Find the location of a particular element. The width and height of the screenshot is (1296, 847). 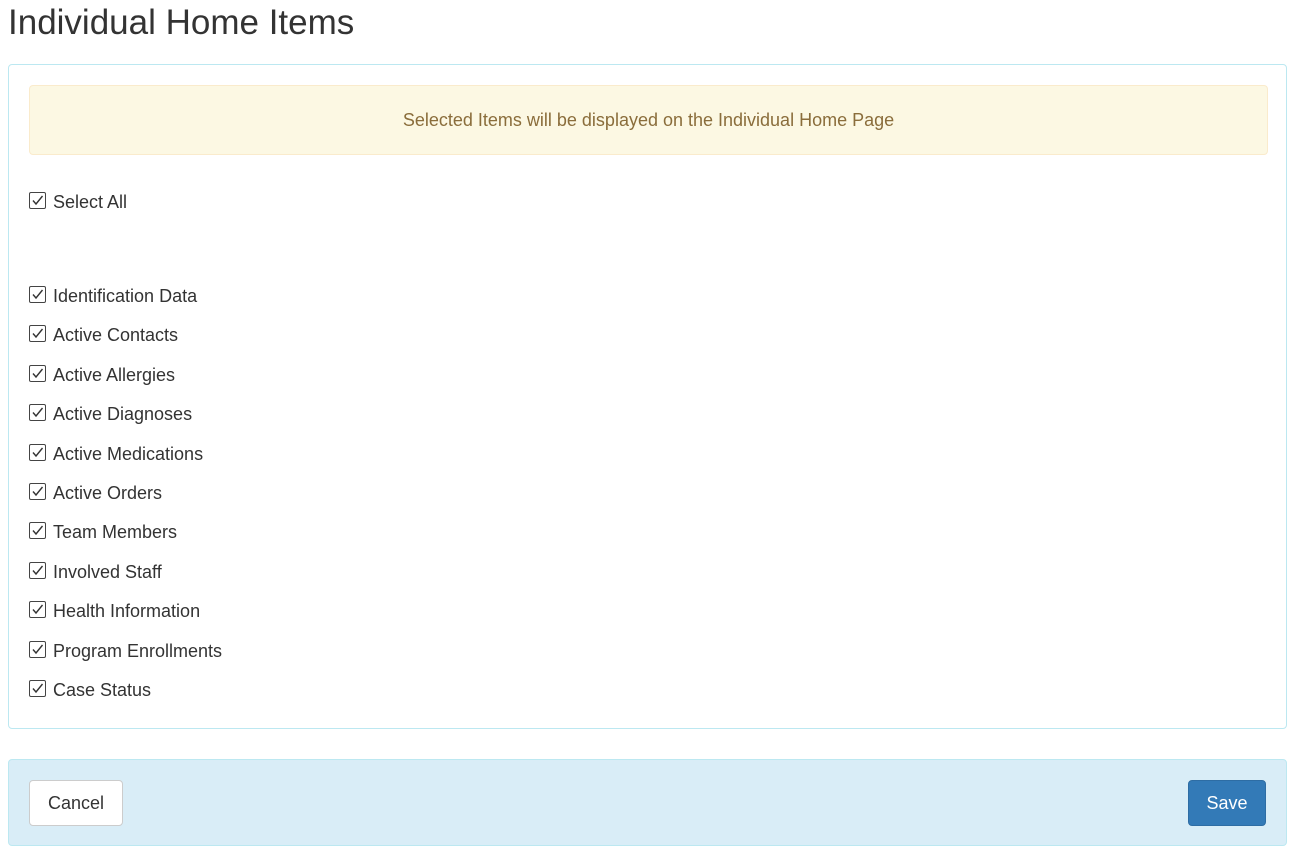

select-all-checkbox: Select All is located at coordinates (78, 202).